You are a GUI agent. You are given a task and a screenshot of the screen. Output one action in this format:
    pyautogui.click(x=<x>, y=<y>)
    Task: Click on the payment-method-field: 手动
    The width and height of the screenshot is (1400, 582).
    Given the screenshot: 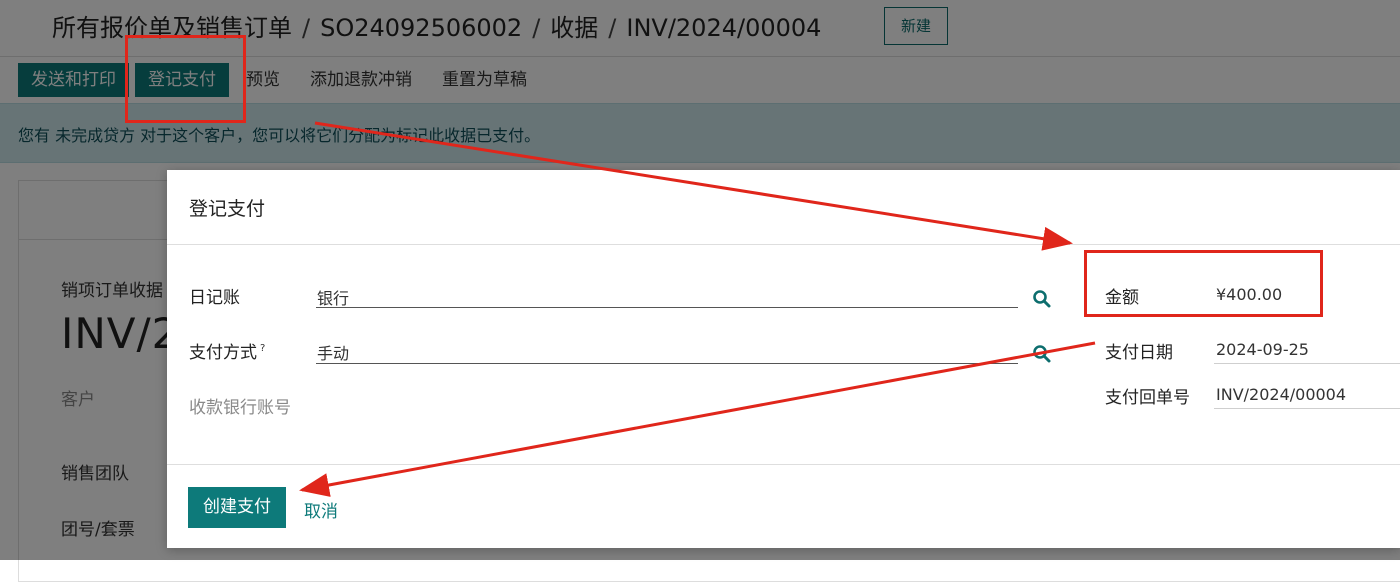 What is the action you would take?
    pyautogui.click(x=333, y=352)
    